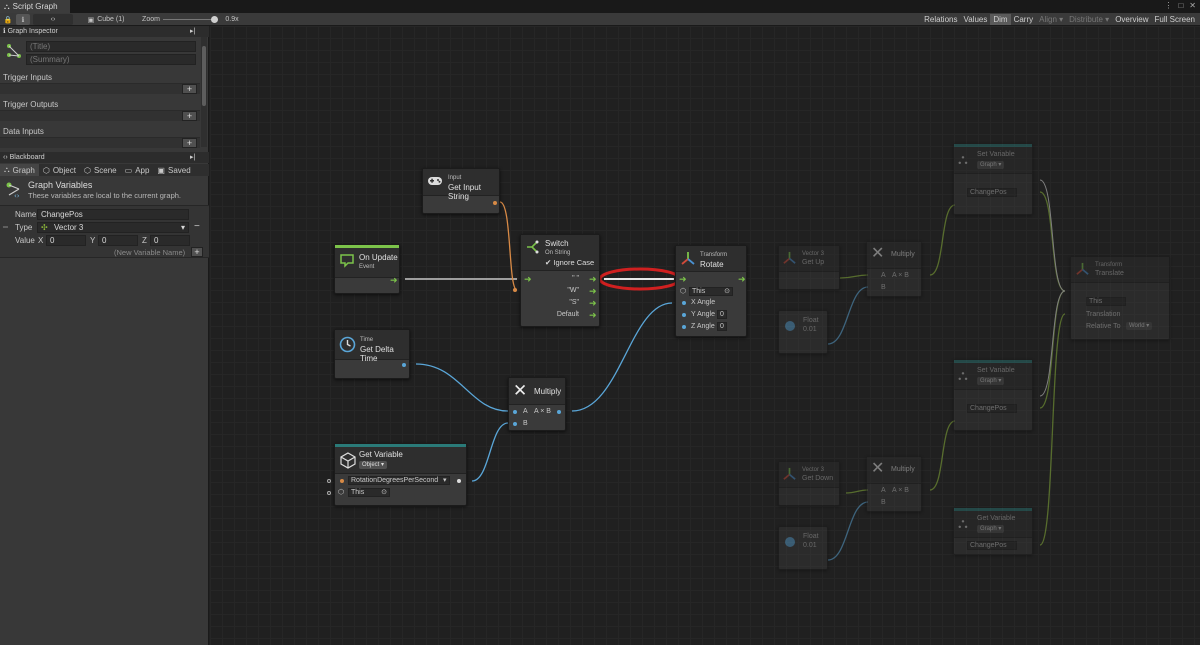 The image size is (1200, 645). Describe the element at coordinates (373, 465) in the screenshot. I see `variable-scope-dropdown: Object ▾` at that location.